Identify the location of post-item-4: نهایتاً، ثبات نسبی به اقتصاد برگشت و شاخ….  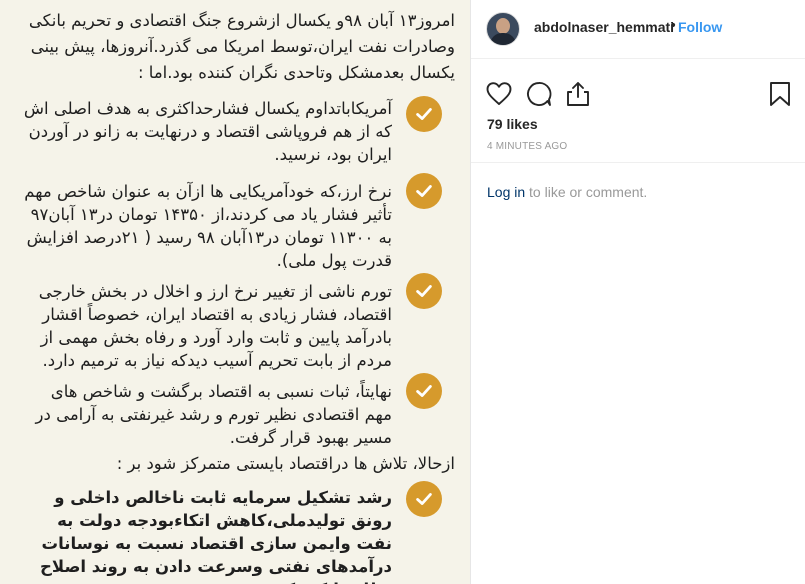
(213, 414).